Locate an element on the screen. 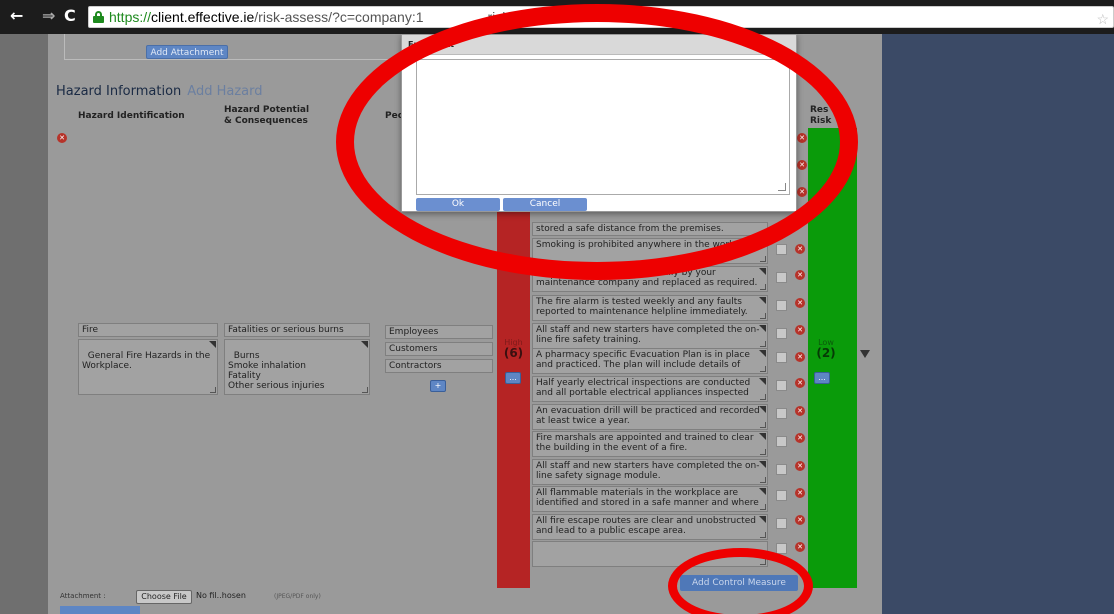 The image size is (1114, 614). hazard-info-heading: Hazard Information is located at coordinates (119, 91).